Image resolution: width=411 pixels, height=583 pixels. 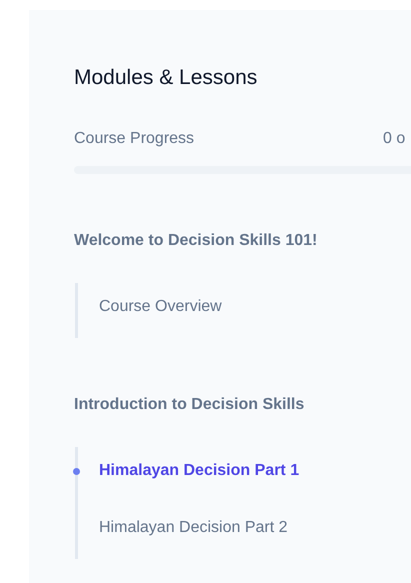 I want to click on lesson-link: Himalayan Decision Part 2, so click(x=193, y=528).